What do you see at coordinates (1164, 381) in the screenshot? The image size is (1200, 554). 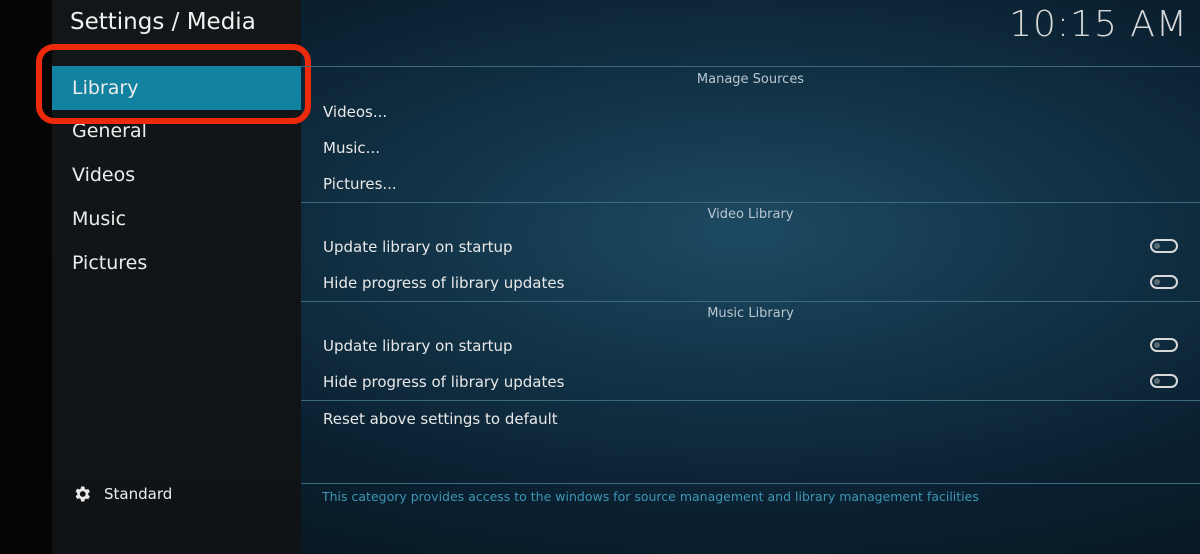 I see `music-hide-progress-toggle` at bounding box center [1164, 381].